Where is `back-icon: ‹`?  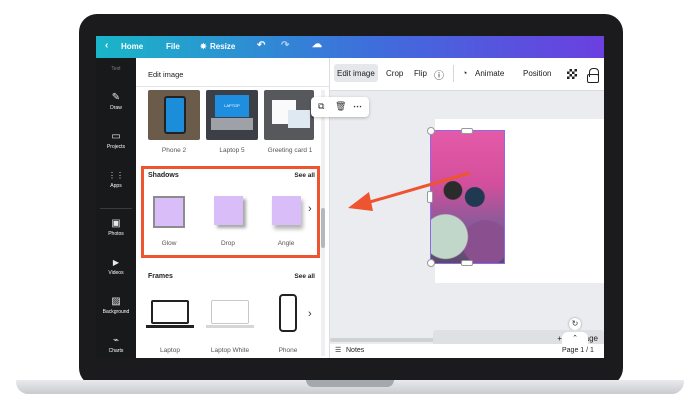 back-icon: ‹ is located at coordinates (106, 45).